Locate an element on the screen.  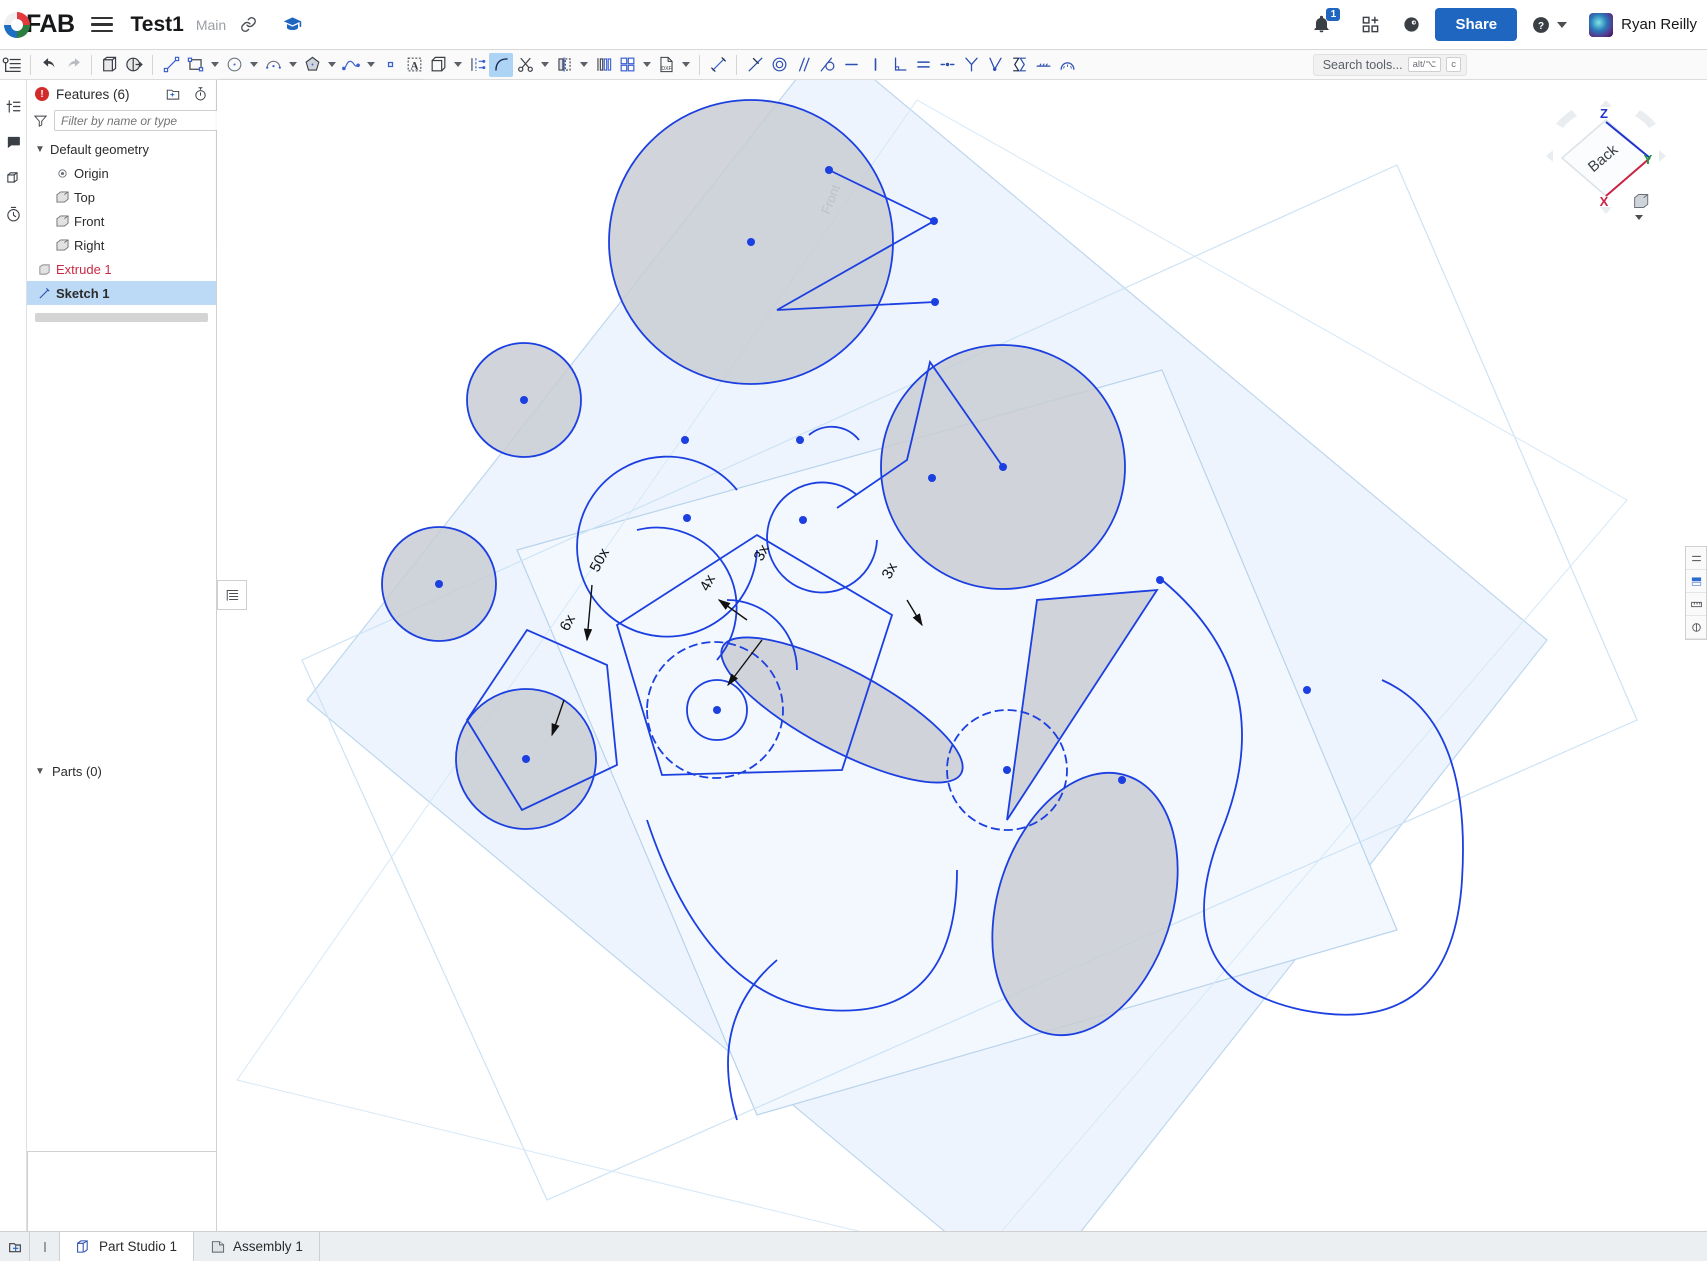
view-cube: Back Z Y X is located at coordinates (1612, 159).